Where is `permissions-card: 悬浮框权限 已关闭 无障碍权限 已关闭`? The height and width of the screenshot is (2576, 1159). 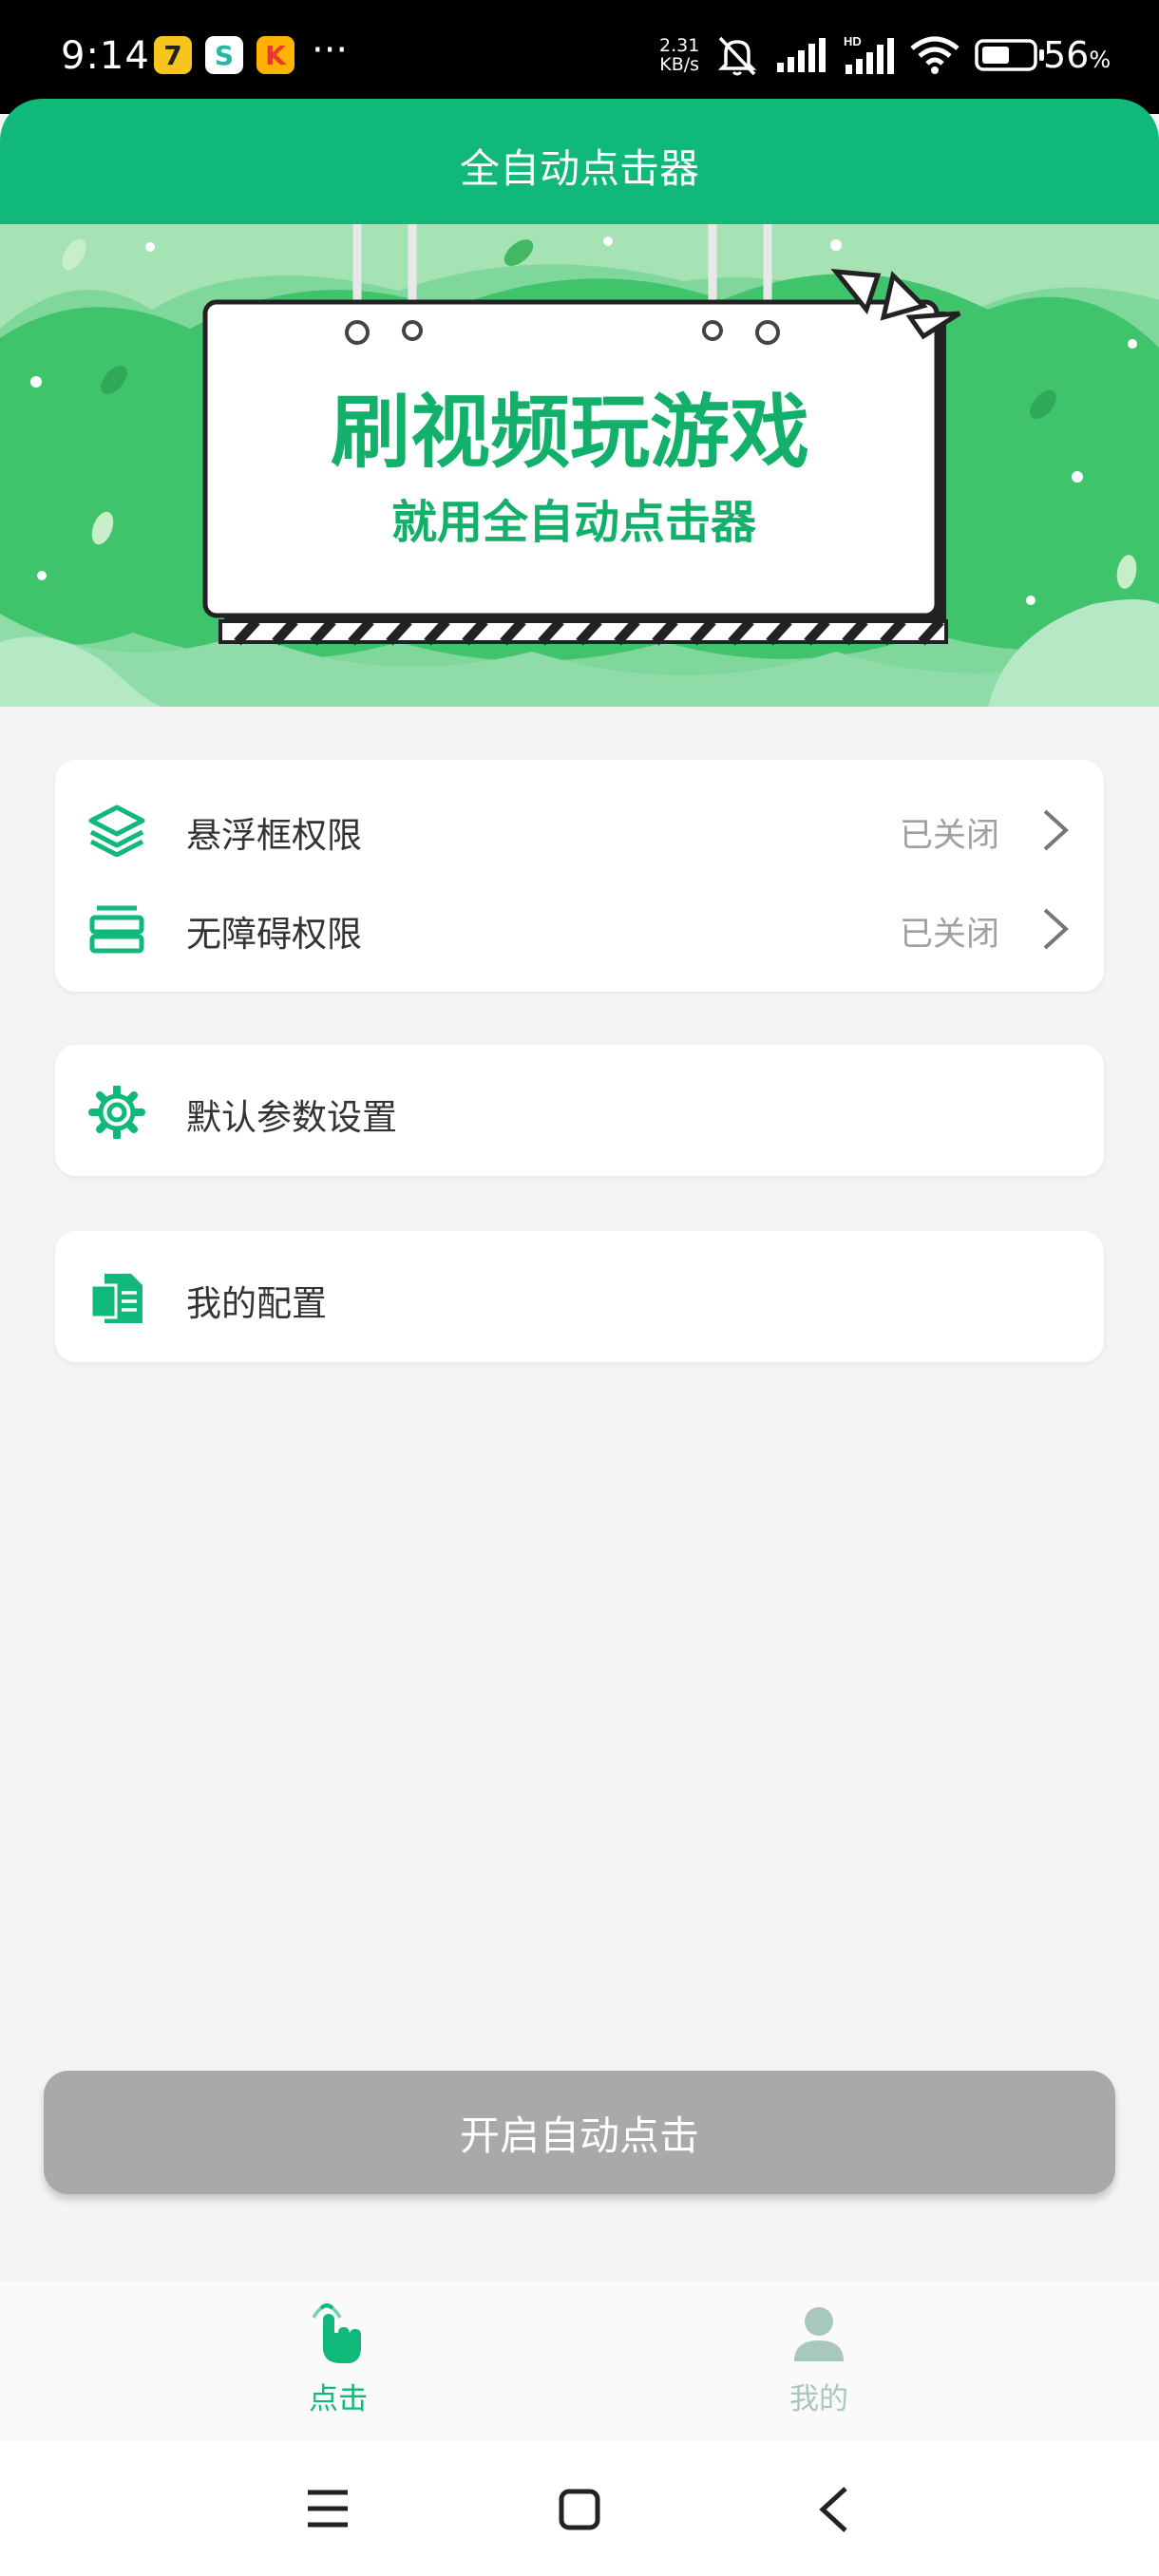 permissions-card: 悬浮框权限 已关闭 无障碍权限 已关闭 is located at coordinates (579, 876).